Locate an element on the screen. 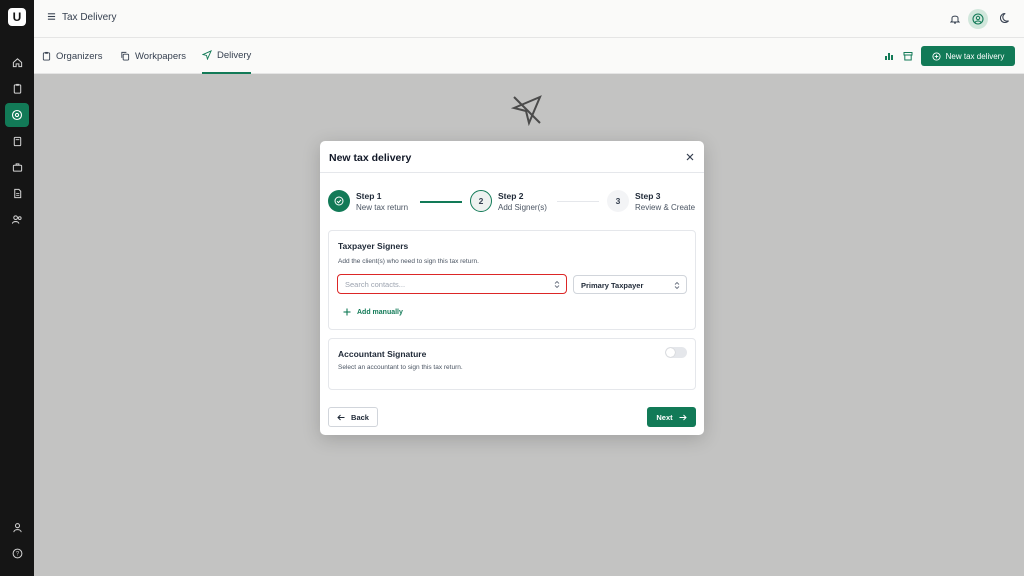 Image resolution: width=1024 pixels, height=576 pixels. new-tax-delivery-button: New tax delivery is located at coordinates (968, 56).